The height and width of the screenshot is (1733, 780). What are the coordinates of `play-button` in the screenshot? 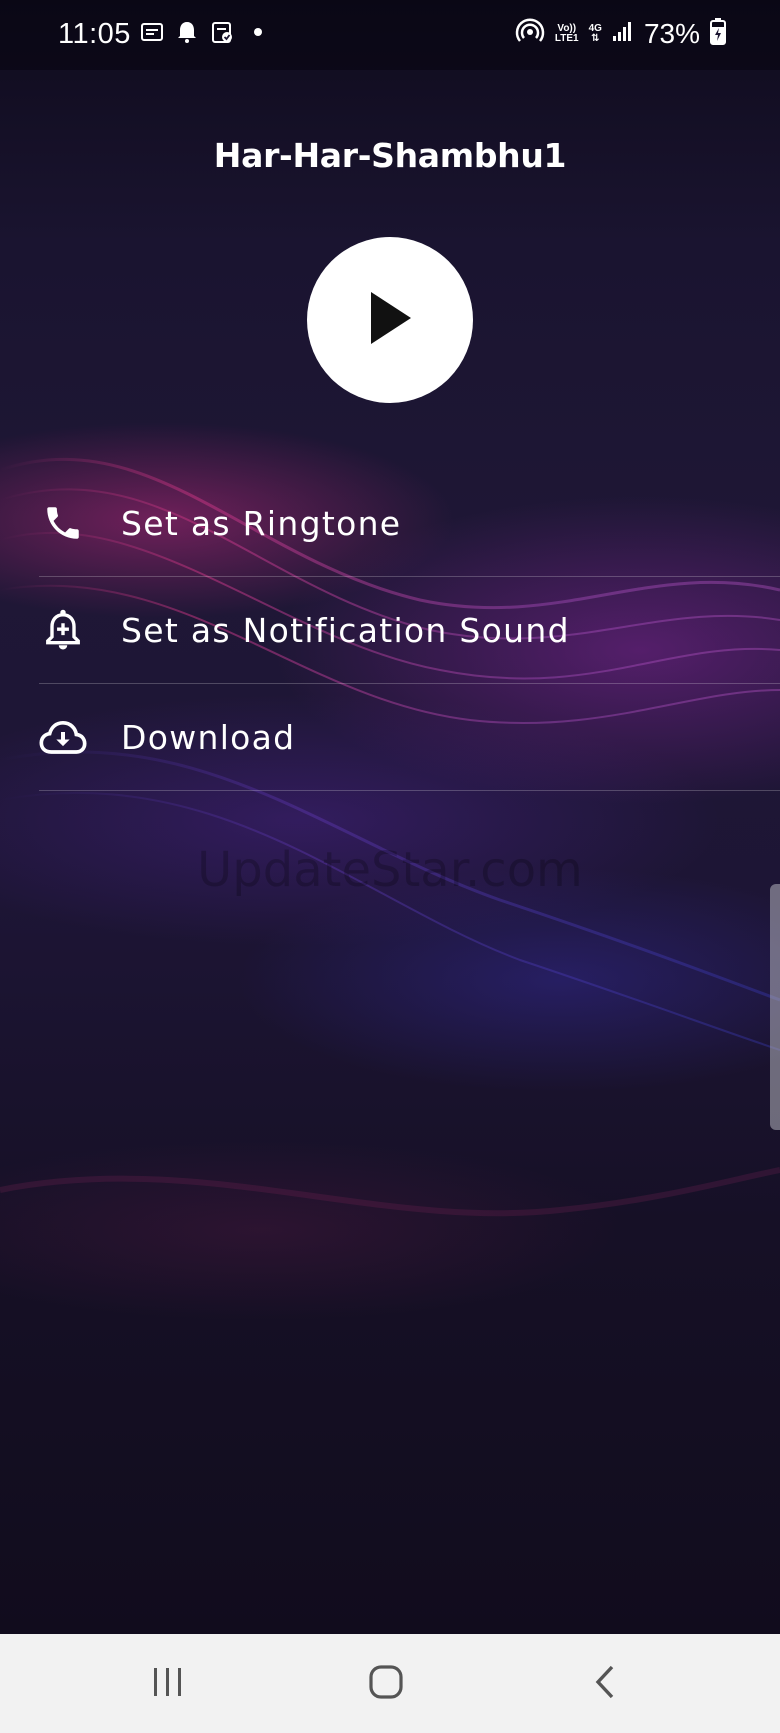 It's located at (390, 320).